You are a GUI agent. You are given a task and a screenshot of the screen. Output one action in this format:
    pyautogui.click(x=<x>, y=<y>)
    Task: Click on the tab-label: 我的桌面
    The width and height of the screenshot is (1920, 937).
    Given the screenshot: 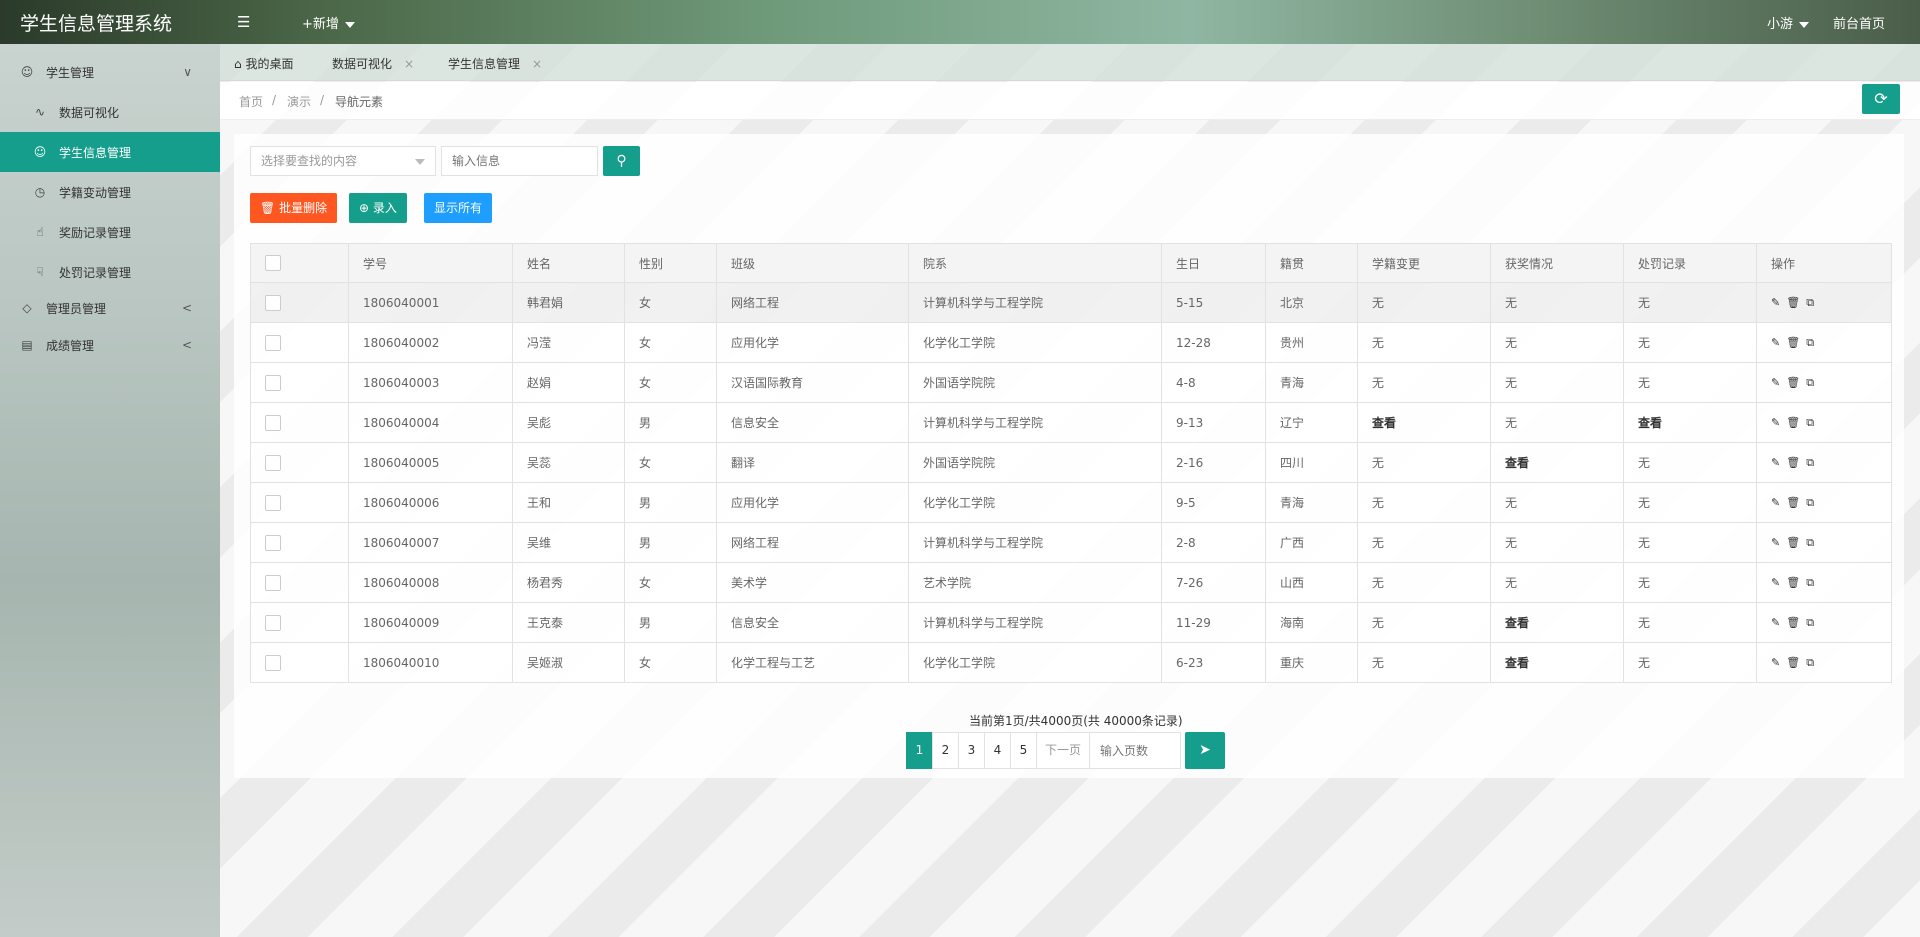 What is the action you would take?
    pyautogui.click(x=269, y=64)
    